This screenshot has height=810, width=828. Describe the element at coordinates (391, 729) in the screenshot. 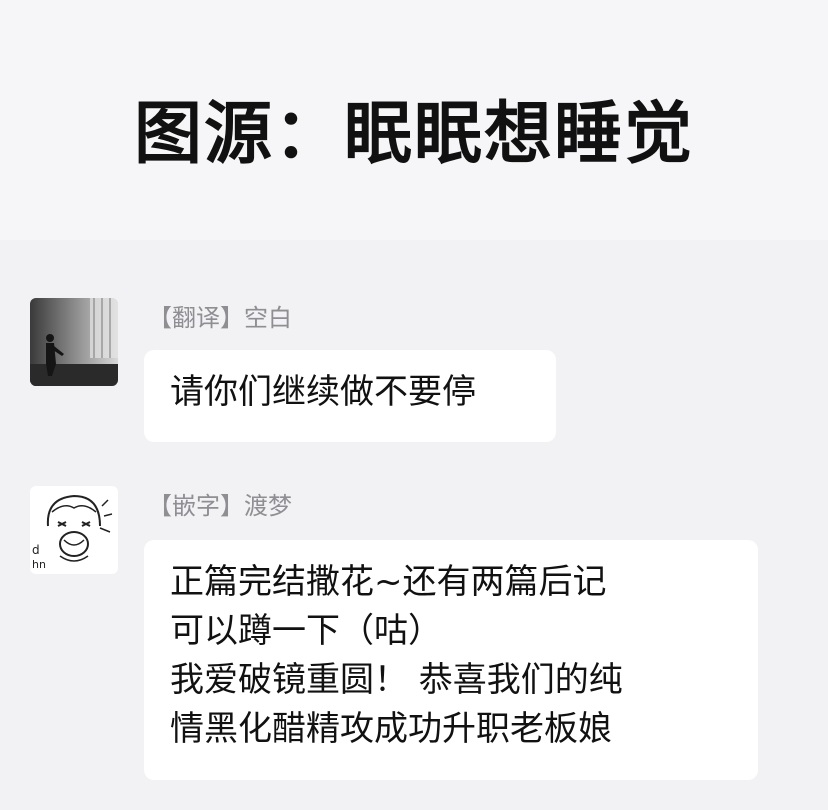

I see `message-text-line: 情黑化醋精攻成功升职老板娘` at that location.